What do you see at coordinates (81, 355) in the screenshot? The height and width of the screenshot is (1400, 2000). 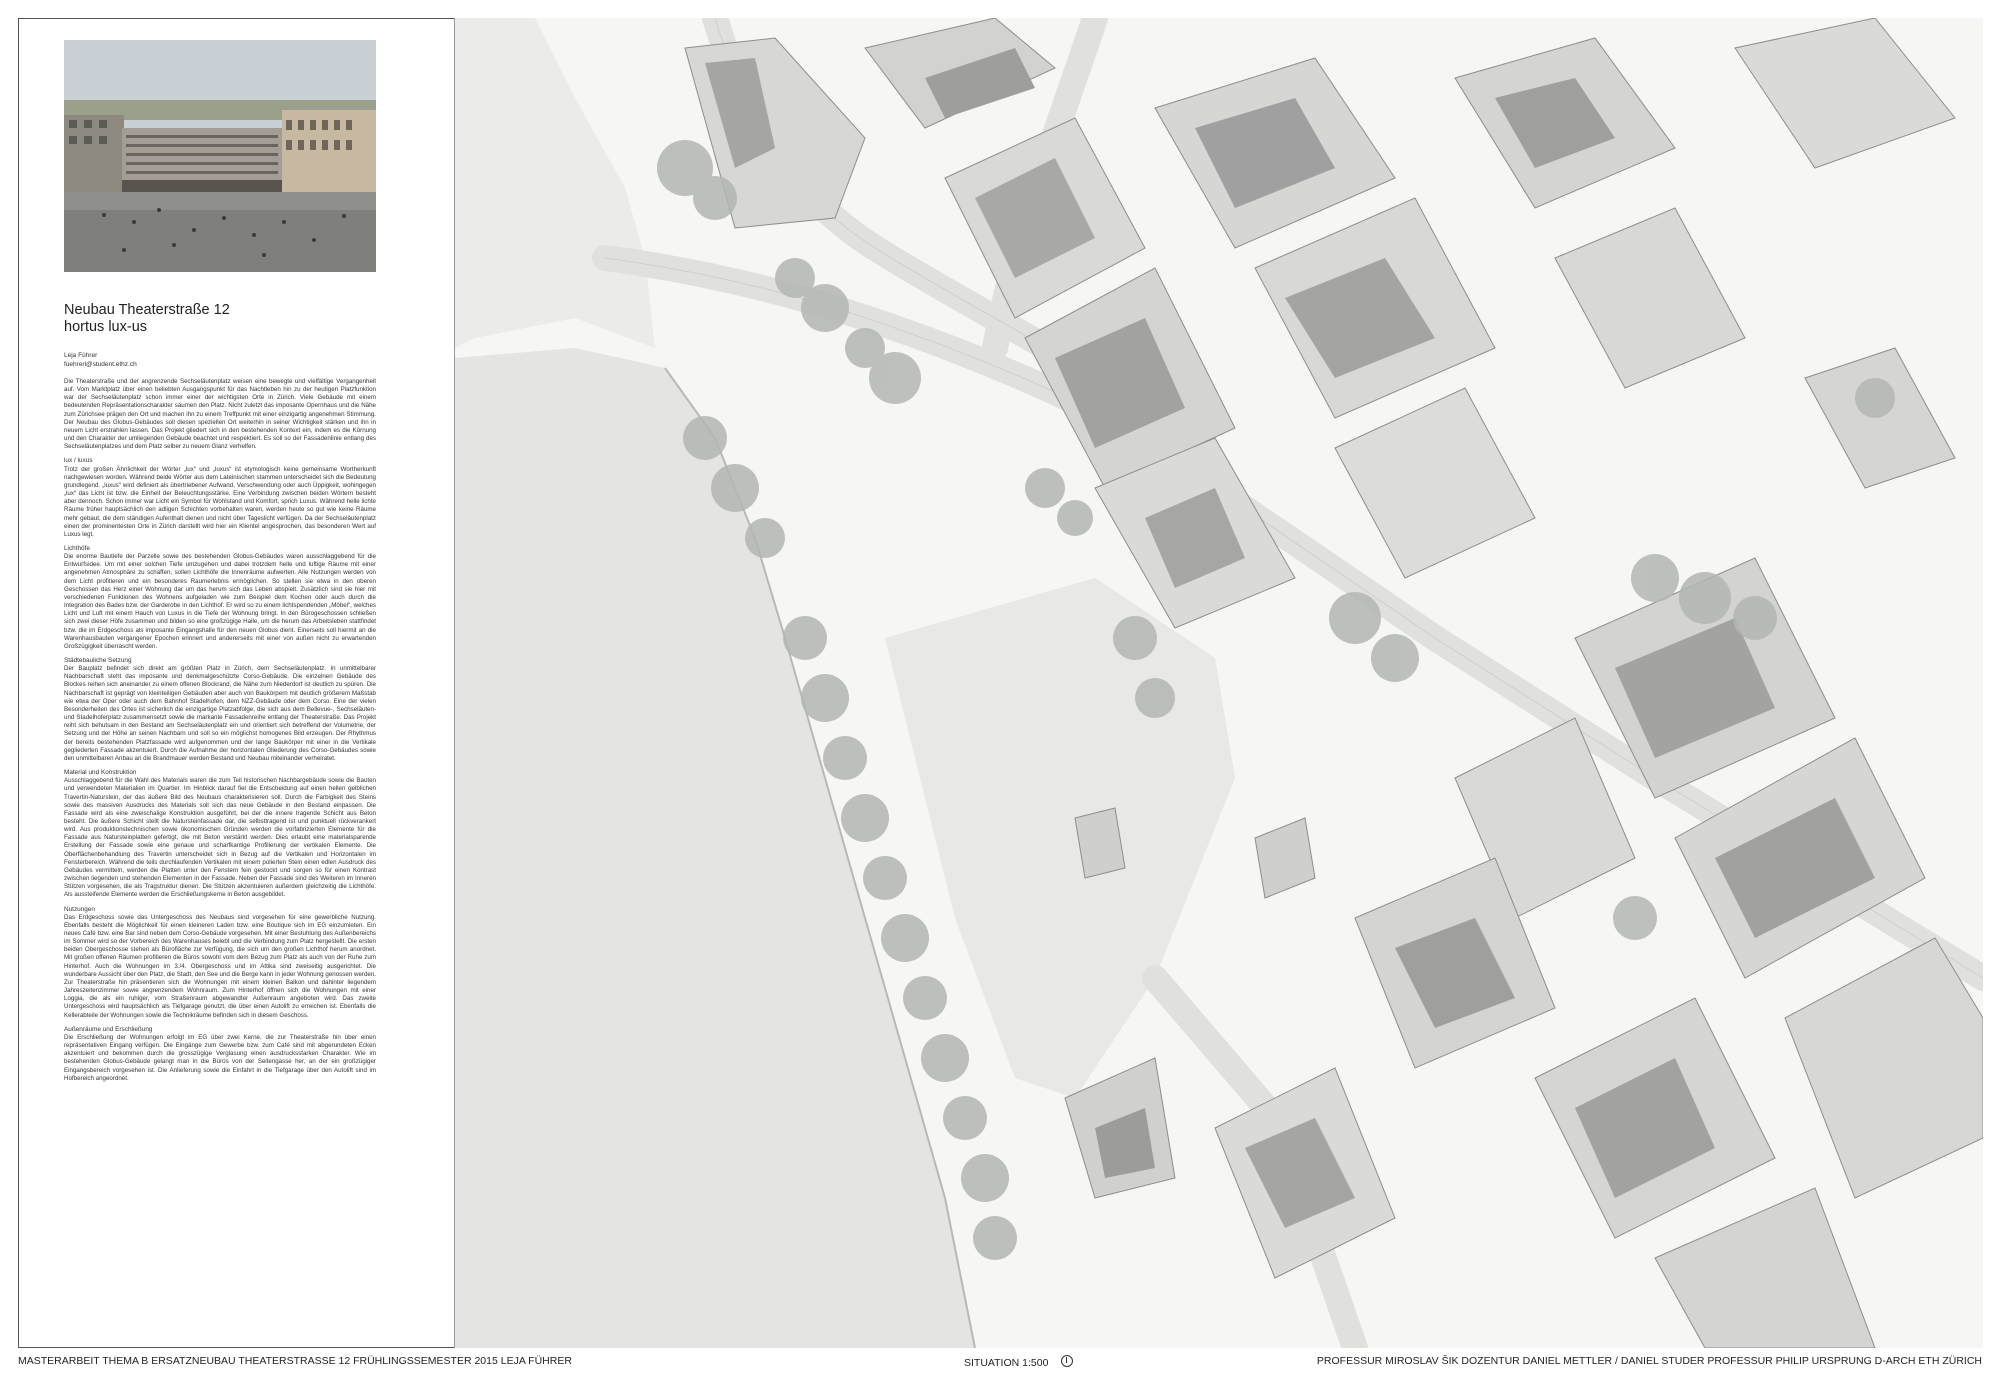 I see `author-name: Leja Führer` at bounding box center [81, 355].